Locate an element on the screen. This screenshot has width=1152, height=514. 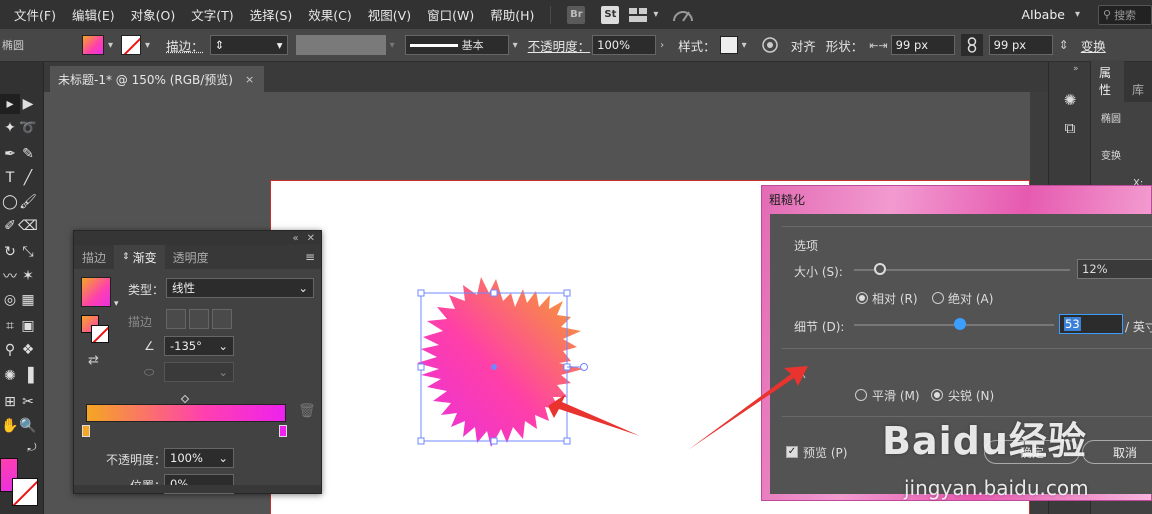
detail-slider-knob is located at coordinates (960, 324).